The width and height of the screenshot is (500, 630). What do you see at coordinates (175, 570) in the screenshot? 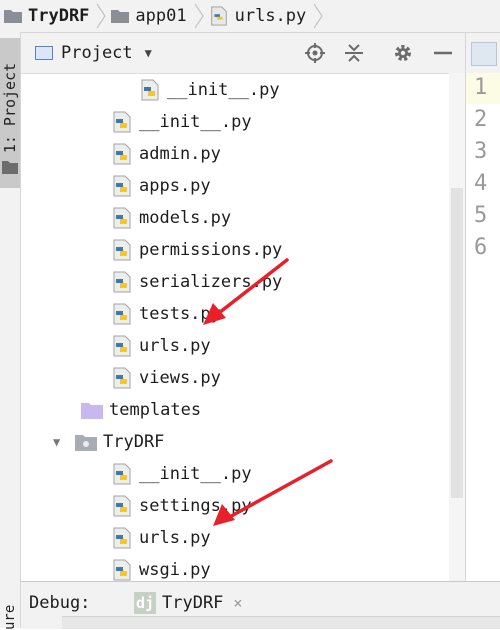
I see `tree-item-label: wsgi.py` at bounding box center [175, 570].